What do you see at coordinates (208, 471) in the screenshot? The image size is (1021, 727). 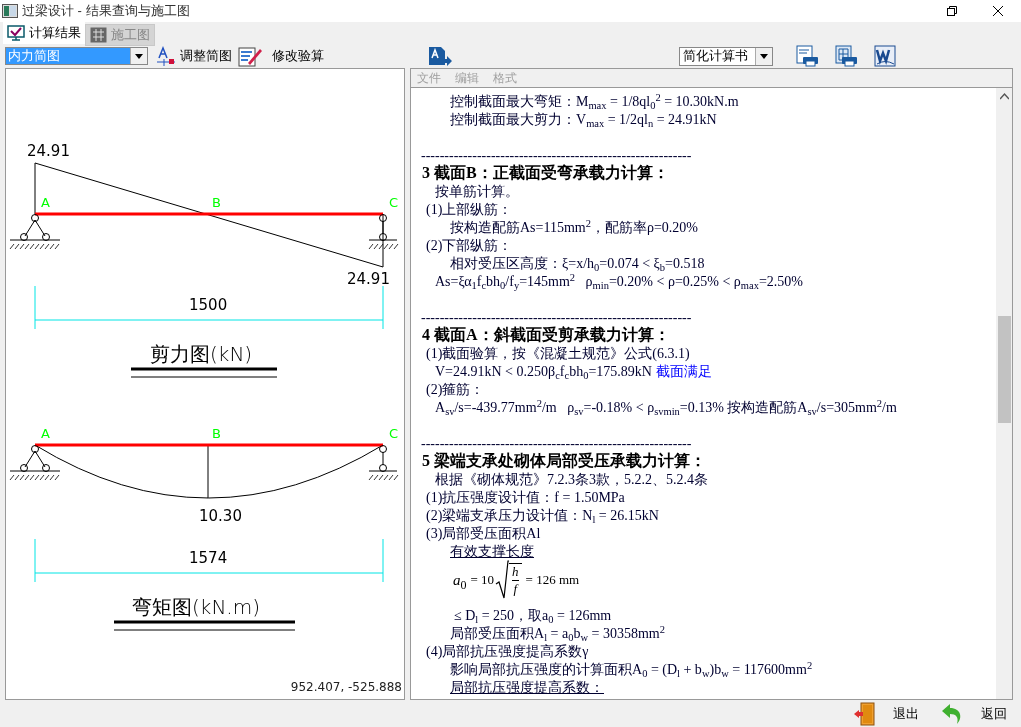 I see `moment-ordinate-line` at bounding box center [208, 471].